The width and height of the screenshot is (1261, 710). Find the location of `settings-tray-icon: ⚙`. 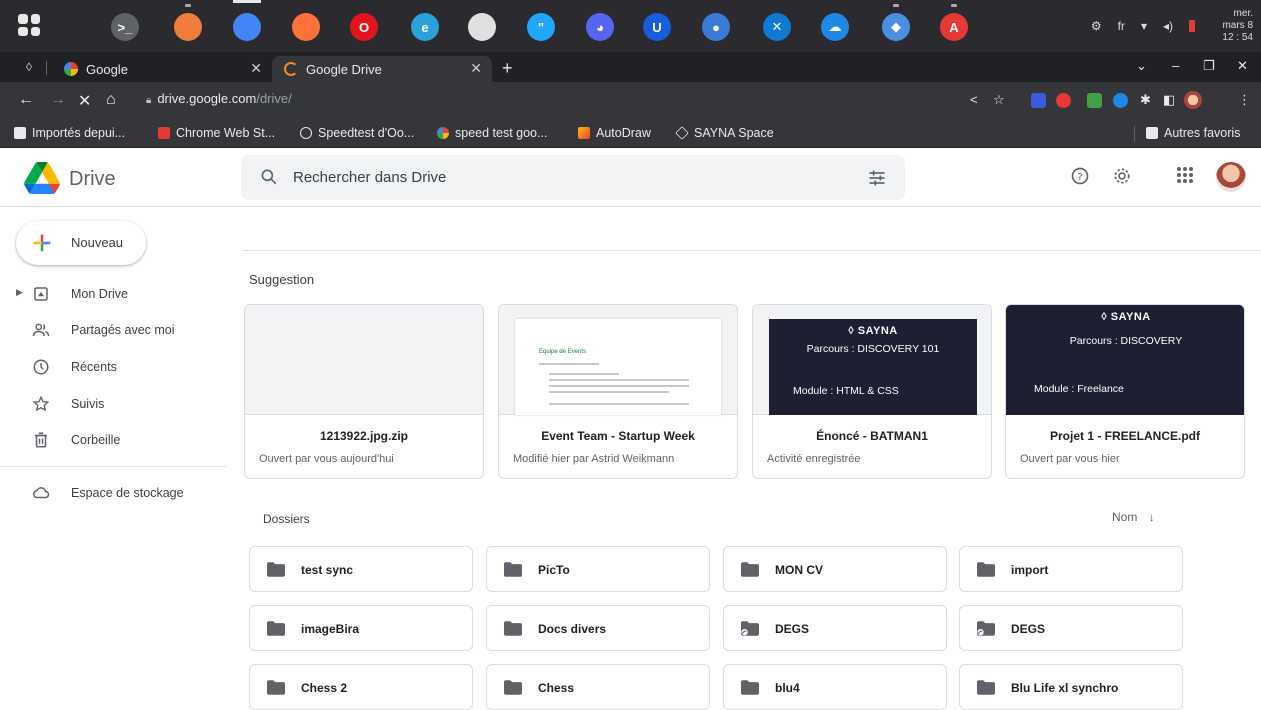

settings-tray-icon: ⚙ is located at coordinates (1096, 26).